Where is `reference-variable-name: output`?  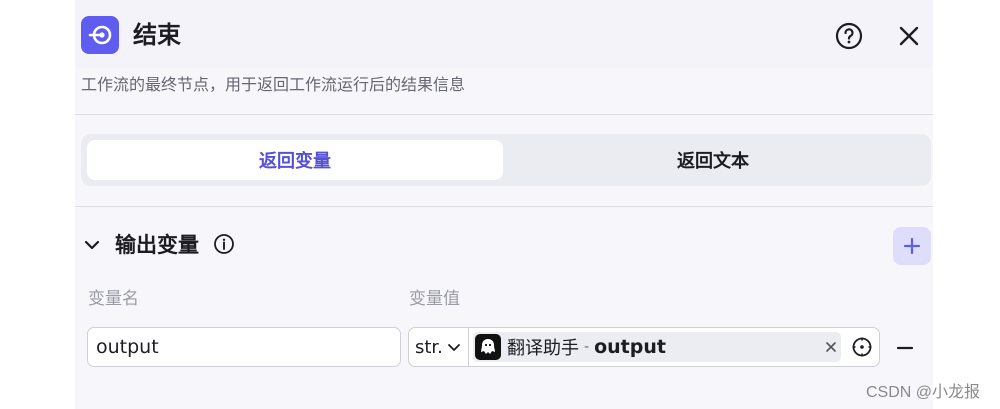 reference-variable-name: output is located at coordinates (630, 347).